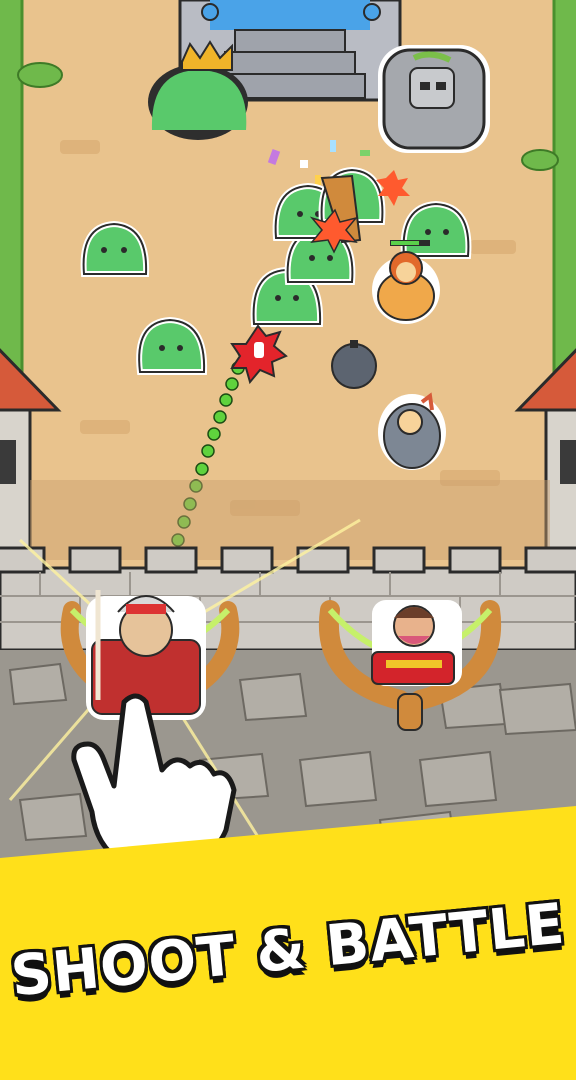 The image size is (576, 1080). I want to click on stone-golem-enemy, so click(434, 99).